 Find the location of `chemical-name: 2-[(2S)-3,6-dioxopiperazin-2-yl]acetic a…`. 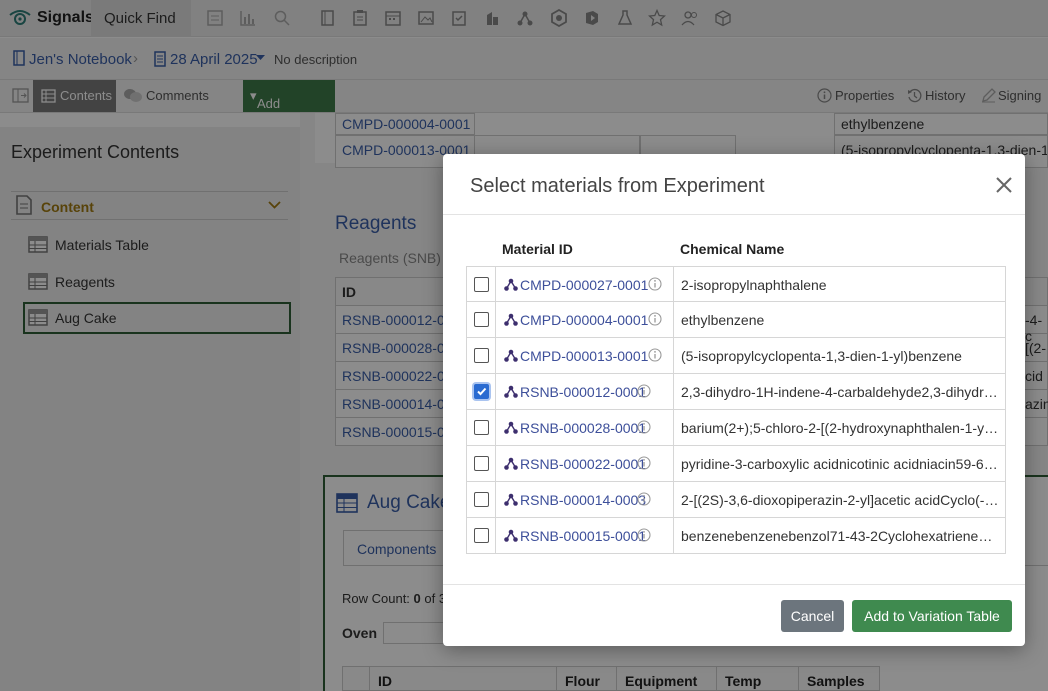

chemical-name: 2-[(2S)-3,6-dioxopiperazin-2-yl]acetic a… is located at coordinates (840, 500).